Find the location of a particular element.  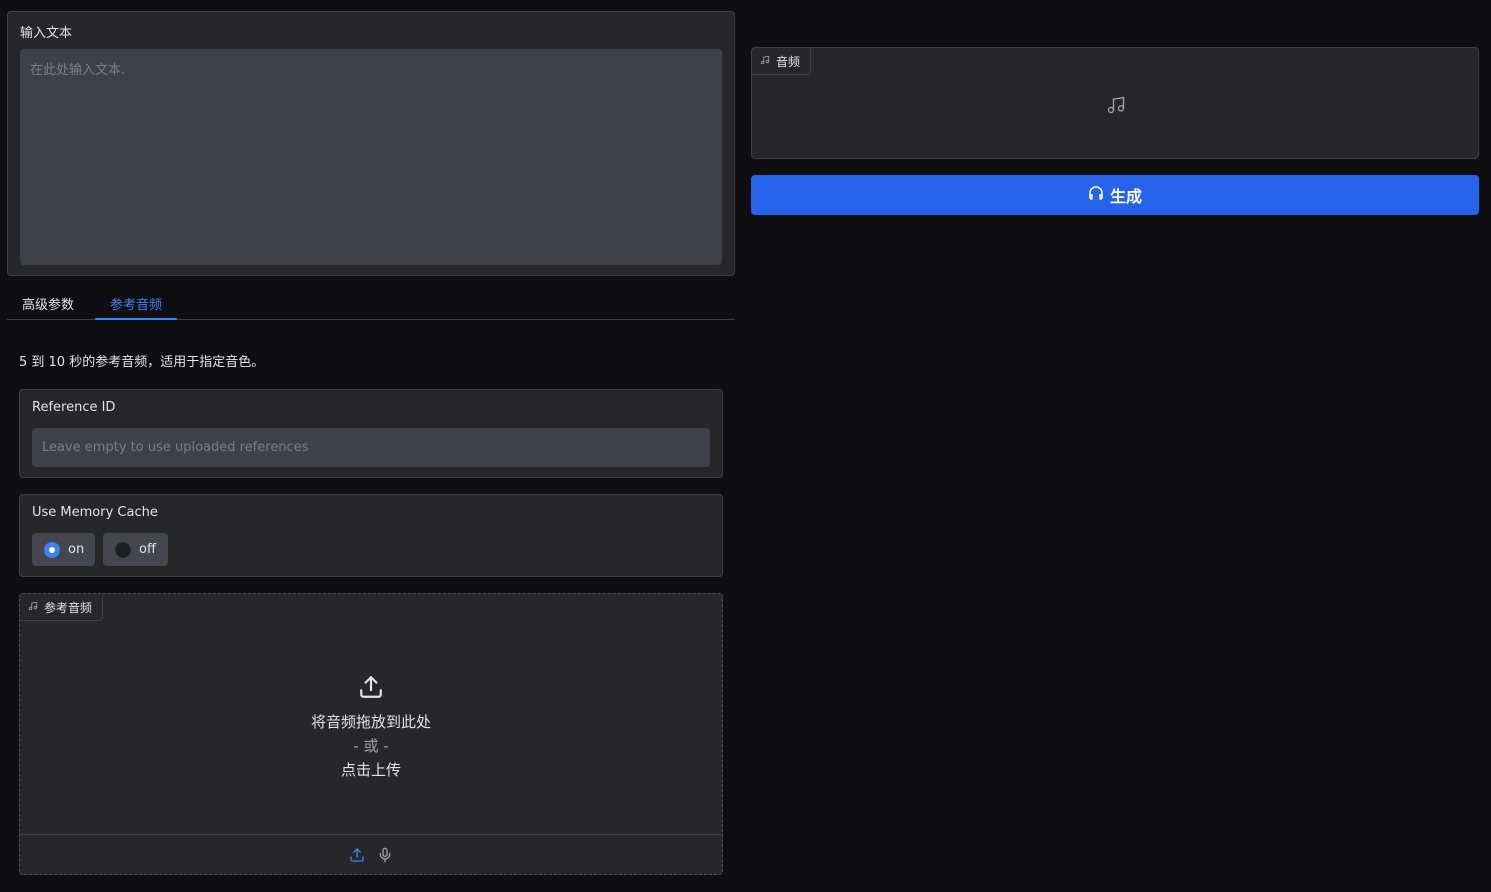

audio-drop-zone: 将音频拖放到此处 - 或 - 点击上传 is located at coordinates (371, 727).